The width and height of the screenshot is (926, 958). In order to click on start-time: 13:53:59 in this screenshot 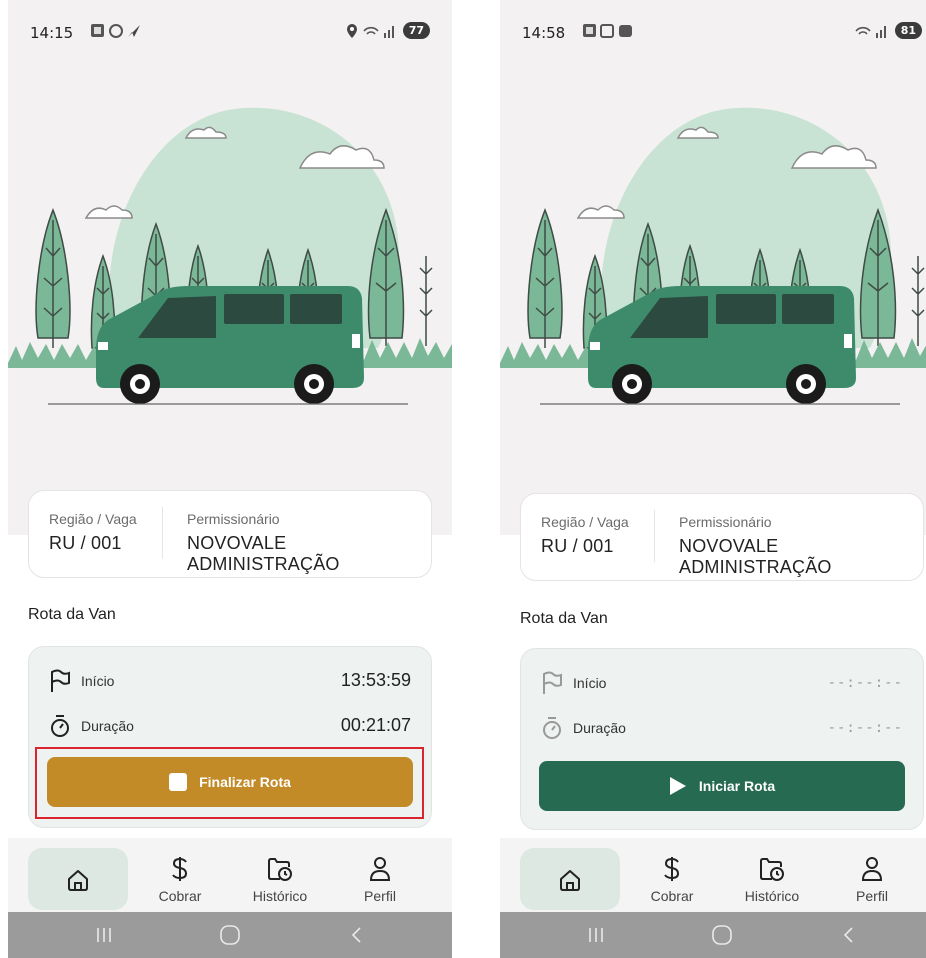, I will do `click(375, 680)`.